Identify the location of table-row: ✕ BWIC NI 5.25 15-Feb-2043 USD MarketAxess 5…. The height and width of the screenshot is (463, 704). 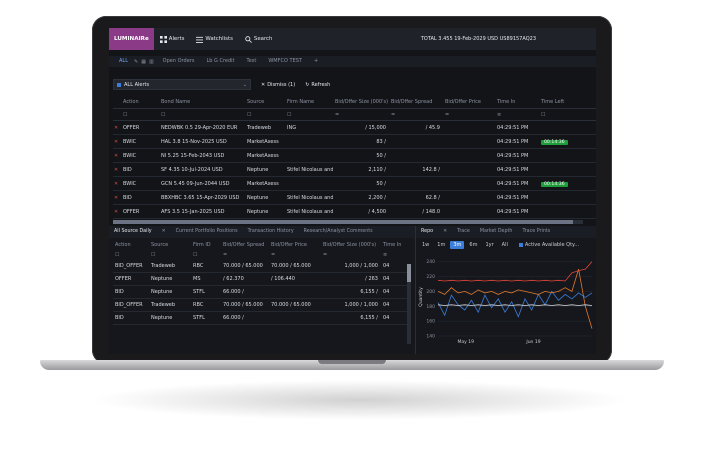
(354, 156).